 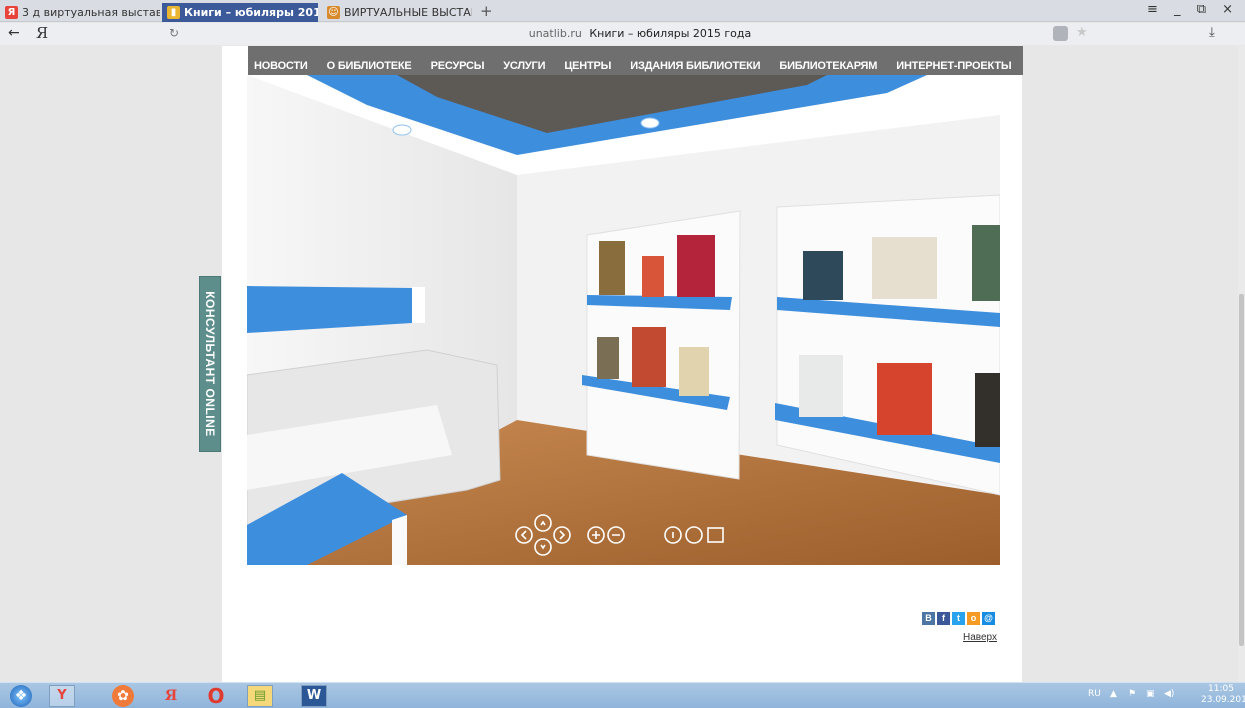 What do you see at coordinates (123, 696) in the screenshot?
I see `media-player-icon: ✿` at bounding box center [123, 696].